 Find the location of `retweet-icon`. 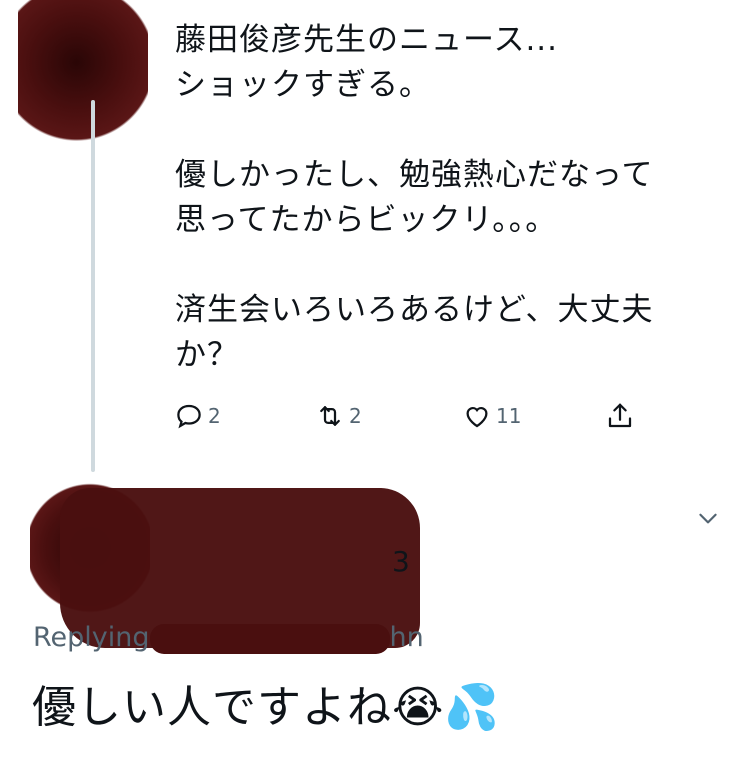

retweet-icon is located at coordinates (330, 416).